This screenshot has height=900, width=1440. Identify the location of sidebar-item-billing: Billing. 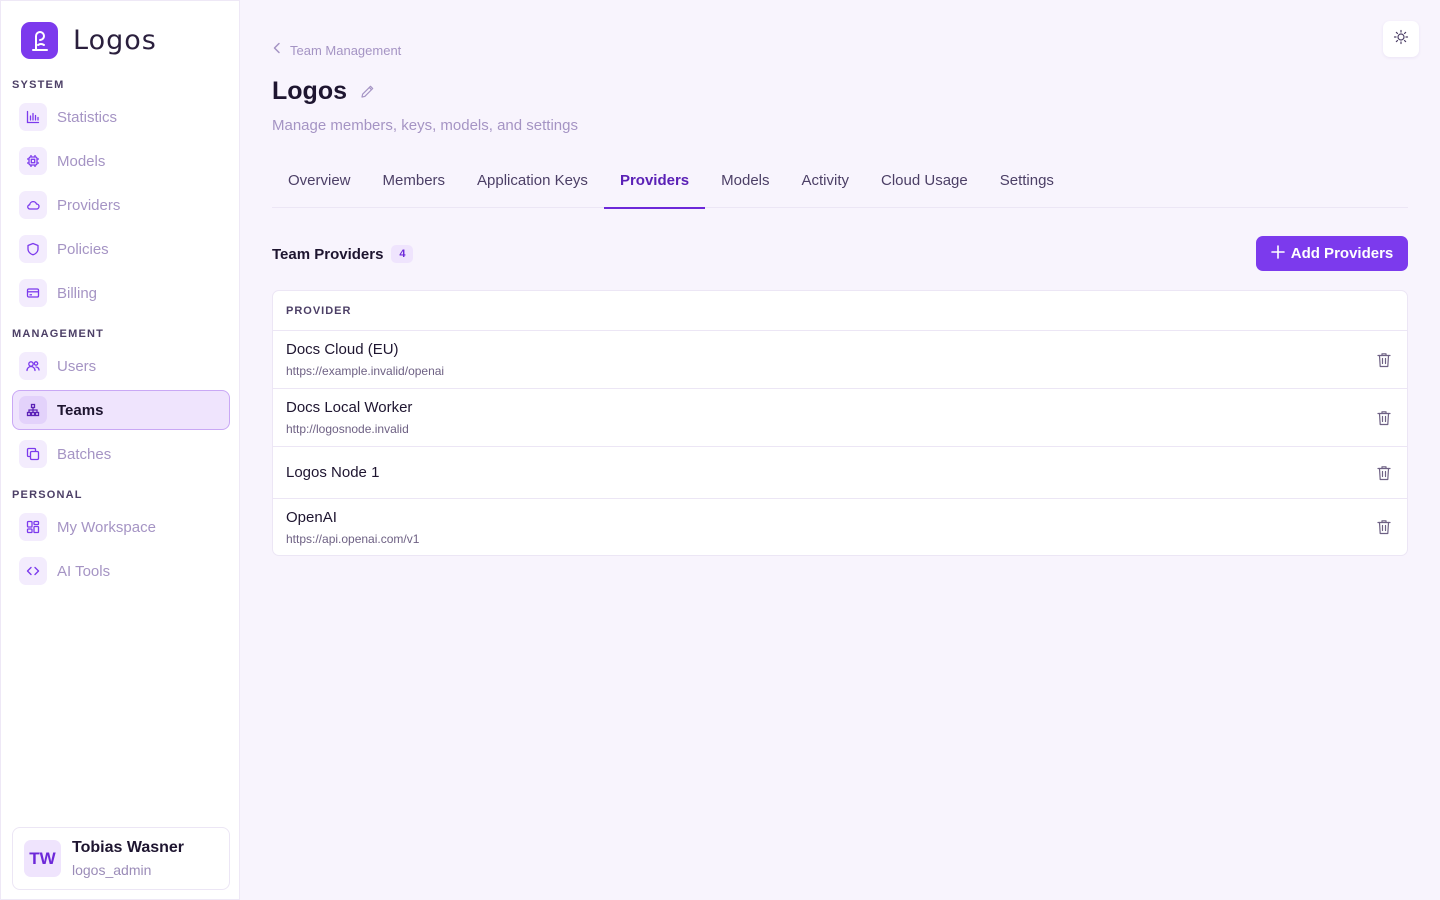
(121, 293).